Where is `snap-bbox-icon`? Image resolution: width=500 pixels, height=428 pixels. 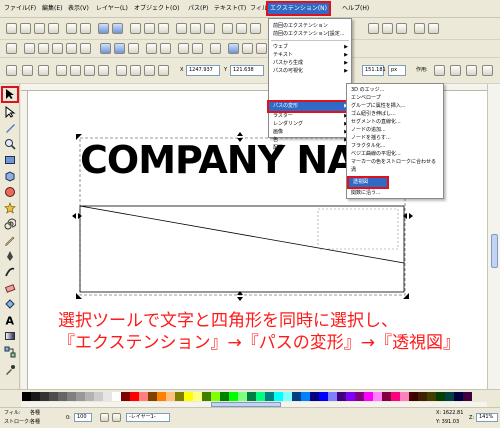 snap-bbox-icon is located at coordinates (29, 48).